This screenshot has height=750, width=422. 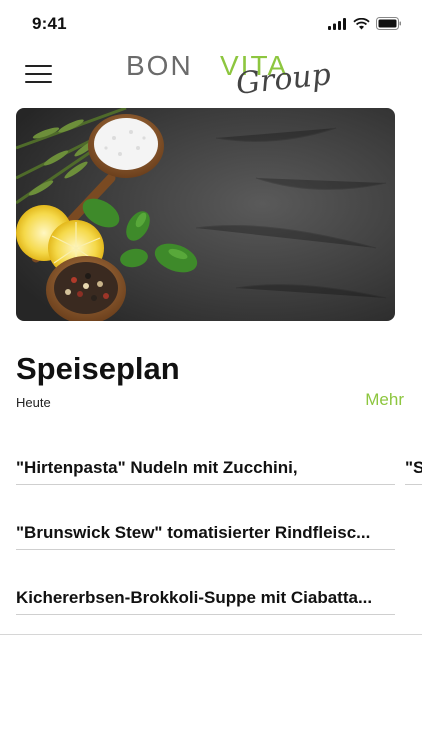 What do you see at coordinates (159, 65) in the screenshot?
I see `logo-text-bon: BON` at bounding box center [159, 65].